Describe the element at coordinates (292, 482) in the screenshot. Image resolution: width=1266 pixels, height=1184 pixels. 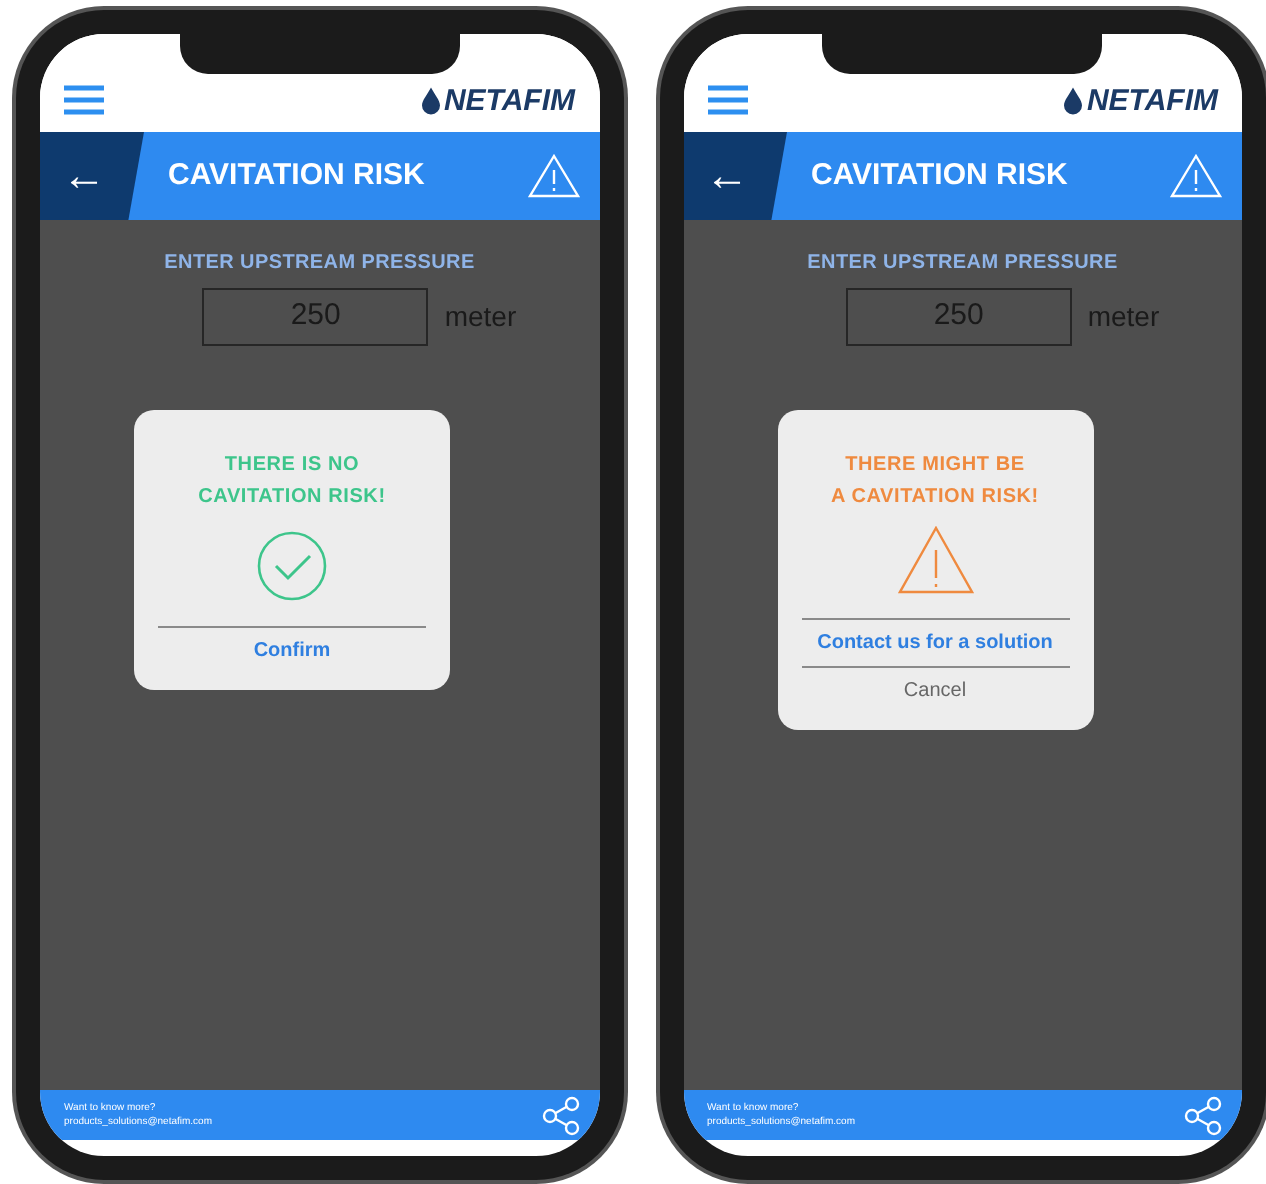
I see `alert-message: THERE IS NO CAVITATION RISK!` at that location.